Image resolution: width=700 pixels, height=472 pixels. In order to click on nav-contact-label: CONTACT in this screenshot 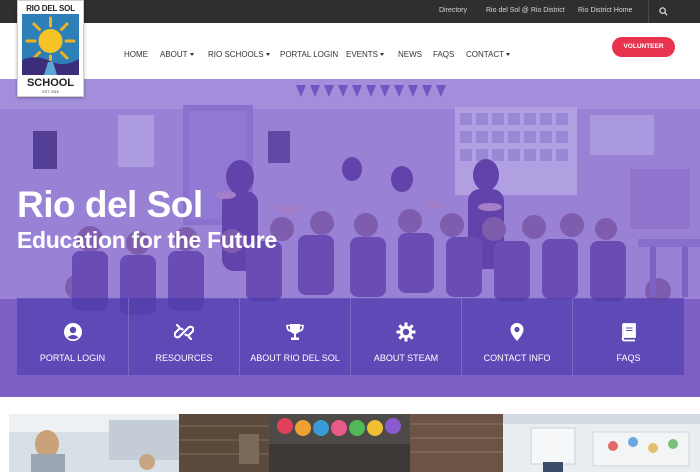, I will do `click(485, 54)`.